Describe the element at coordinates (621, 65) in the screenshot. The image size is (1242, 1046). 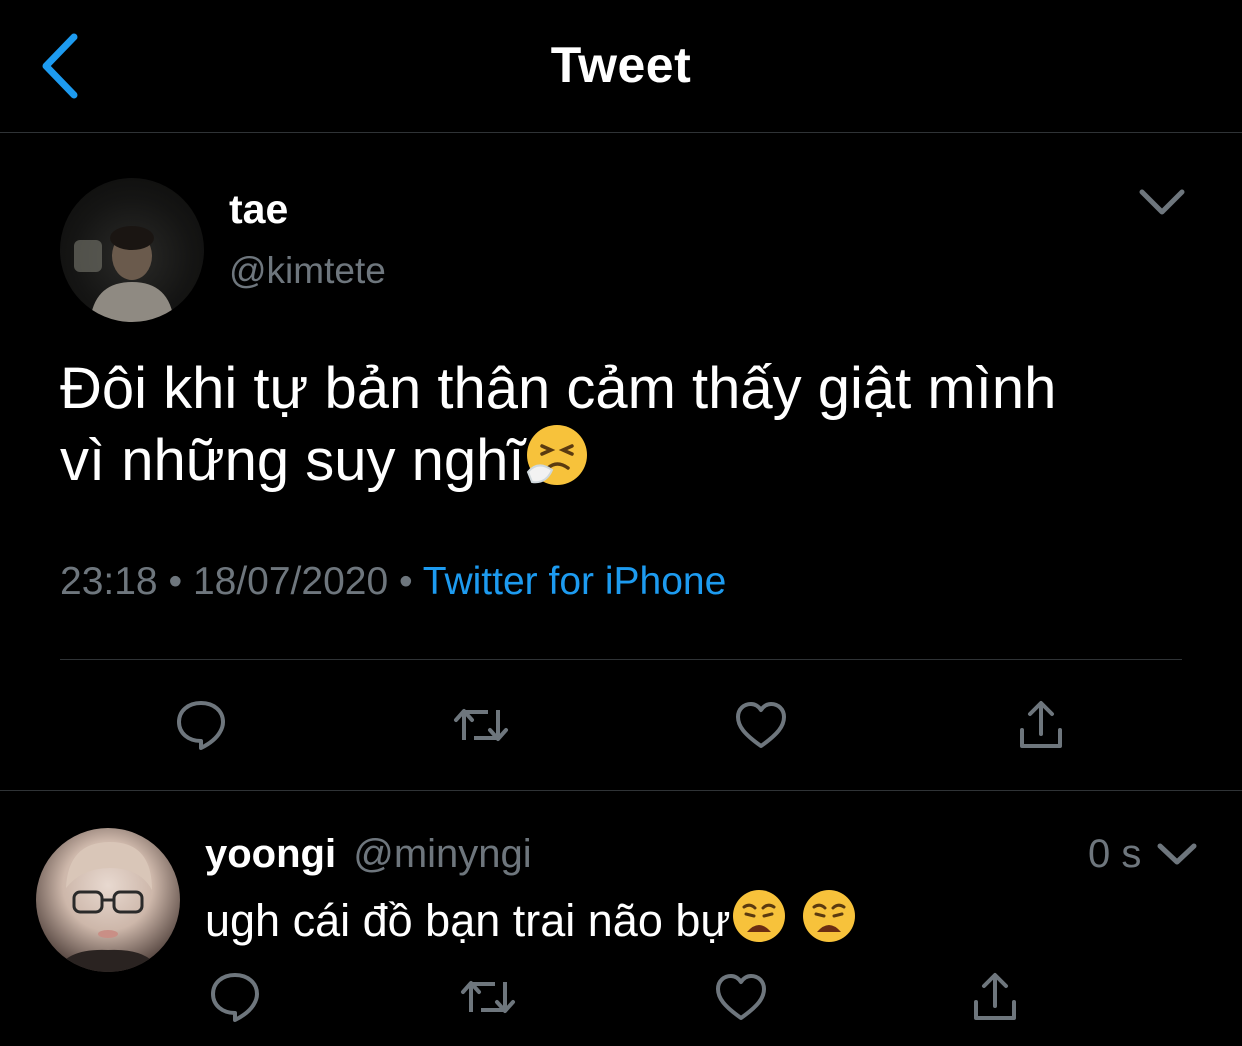
I see `page-title: Tweet` at that location.